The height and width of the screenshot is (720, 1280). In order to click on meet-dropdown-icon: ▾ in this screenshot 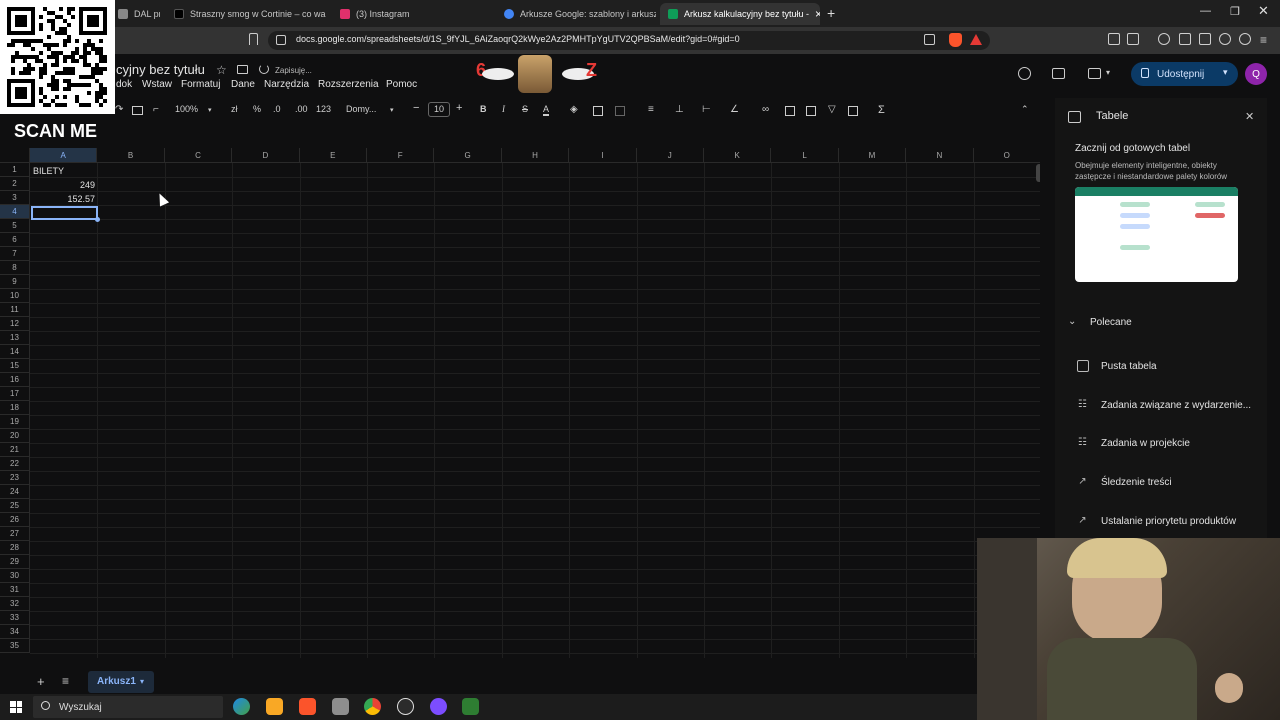, I will do `click(1108, 72)`.